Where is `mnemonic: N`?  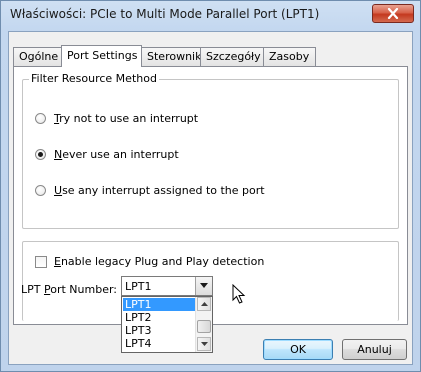
mnemonic: N is located at coordinates (58, 154).